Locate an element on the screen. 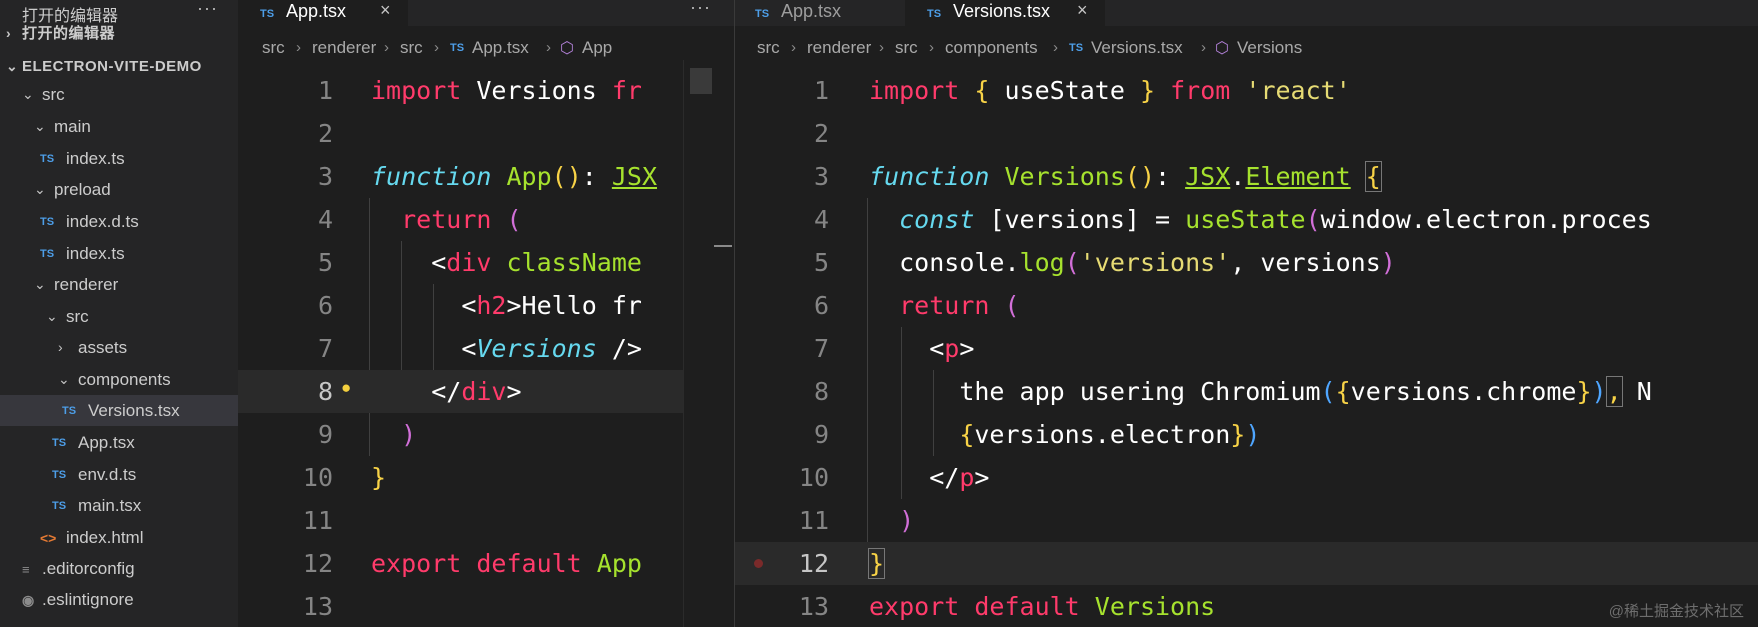  tree-section-header: › 打开的编辑器 is located at coordinates (119, 33).